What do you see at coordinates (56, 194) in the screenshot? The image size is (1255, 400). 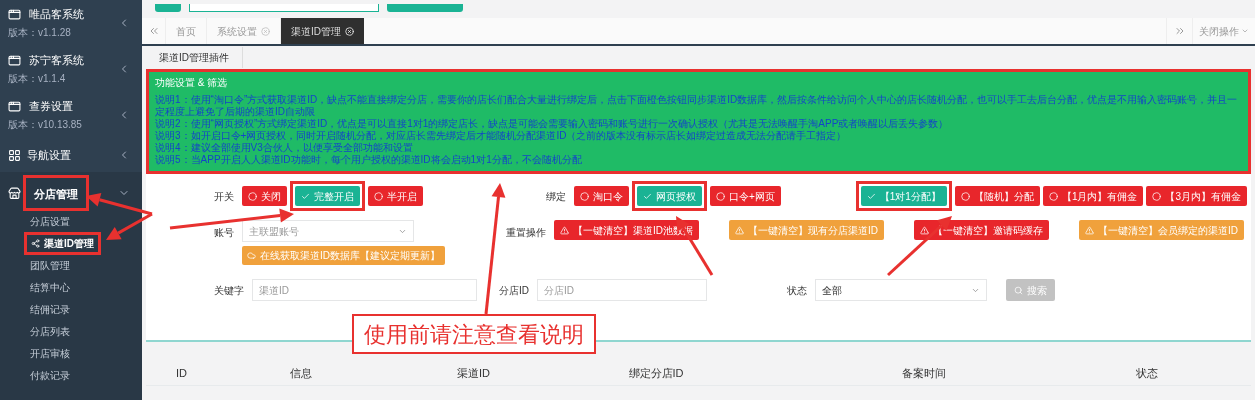 I see `menu-label: 分店管理` at bounding box center [56, 194].